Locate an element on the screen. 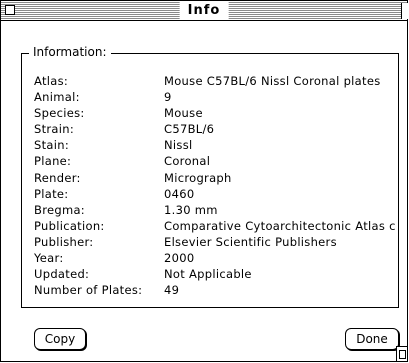 The width and height of the screenshot is (409, 363). field-row-stain: Stain: Nissl is located at coordinates (216, 145).